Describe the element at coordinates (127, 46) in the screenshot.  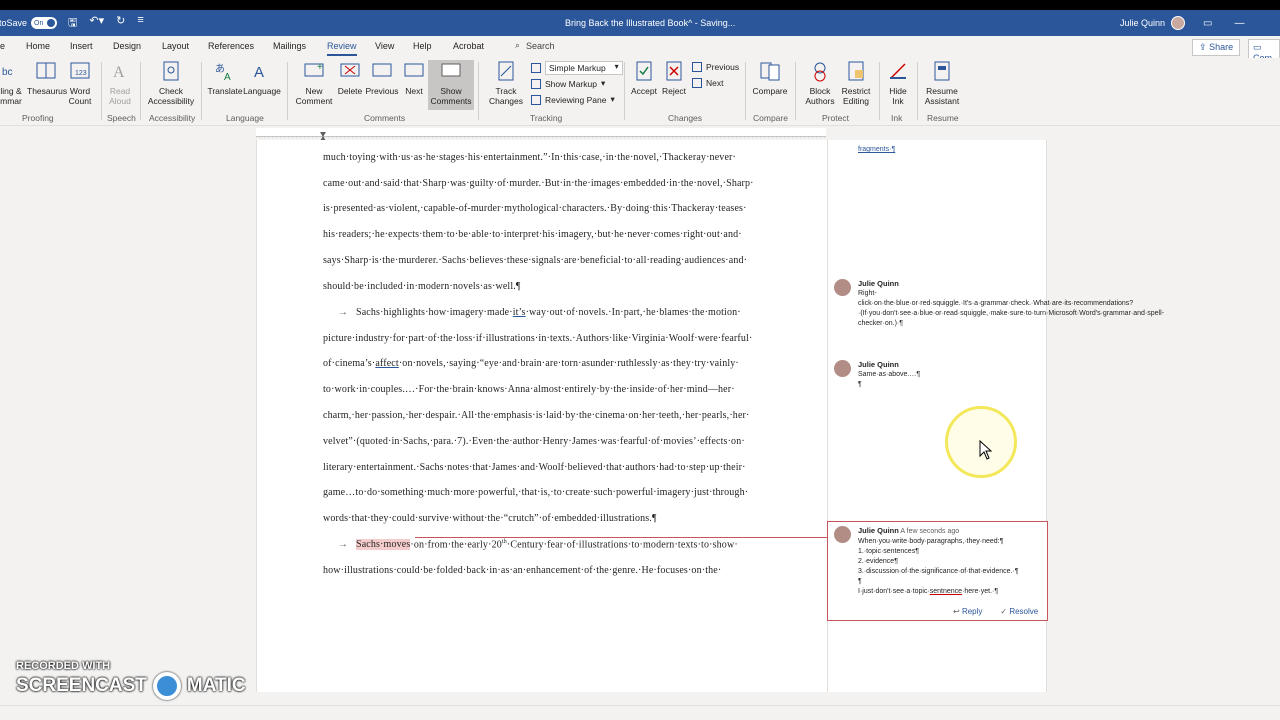
I see `tab-design: Design` at that location.